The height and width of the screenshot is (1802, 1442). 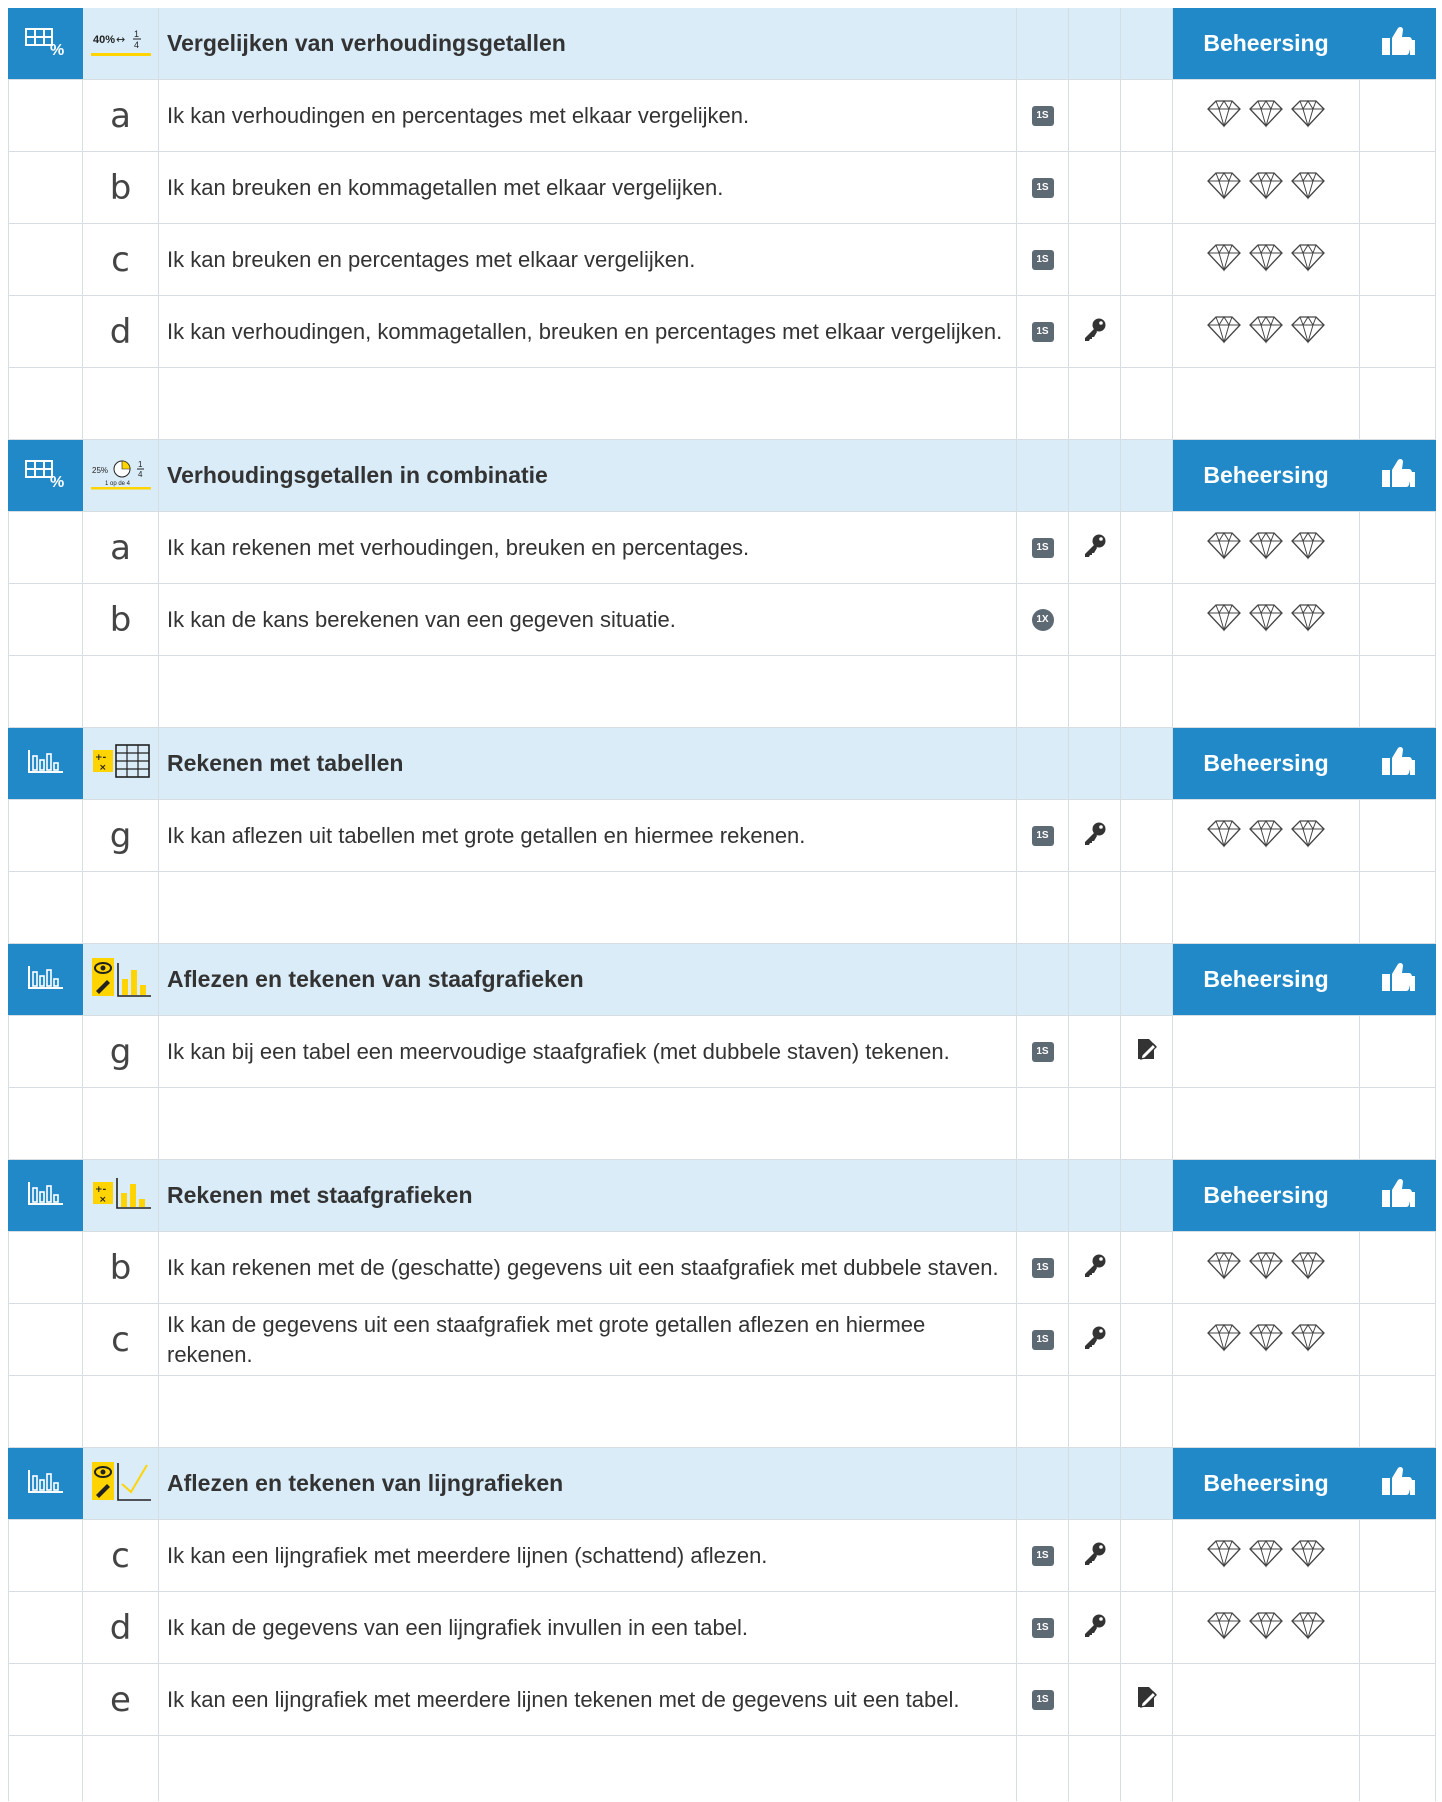 I want to click on section-title: Aflezen en tekenen van staafgrafieken, so click(x=375, y=979).